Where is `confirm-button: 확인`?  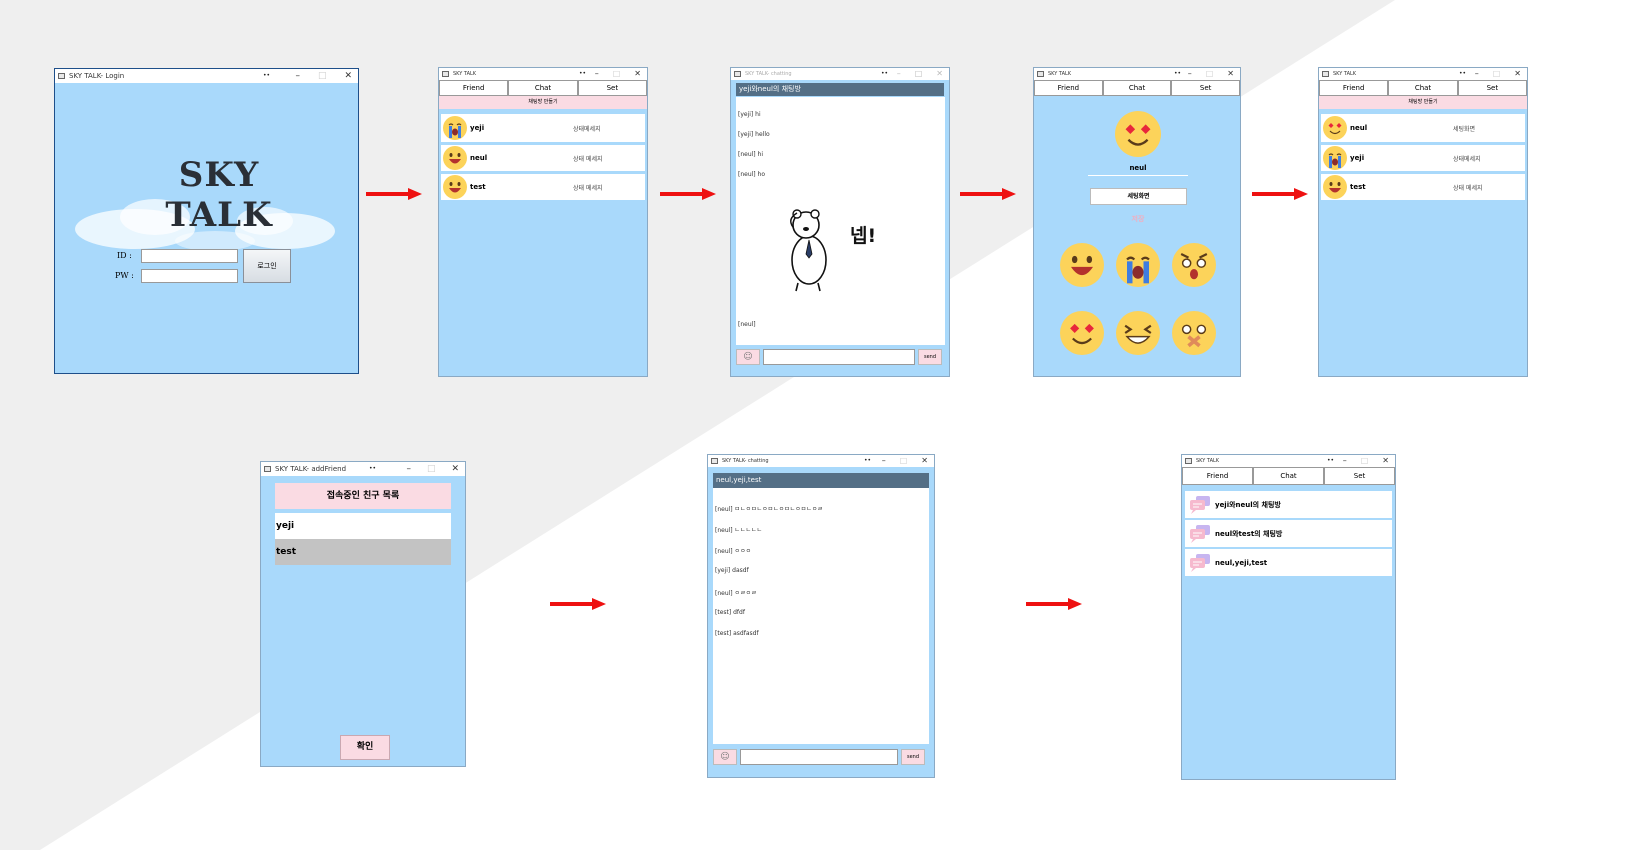
confirm-button: 확인 is located at coordinates (365, 747).